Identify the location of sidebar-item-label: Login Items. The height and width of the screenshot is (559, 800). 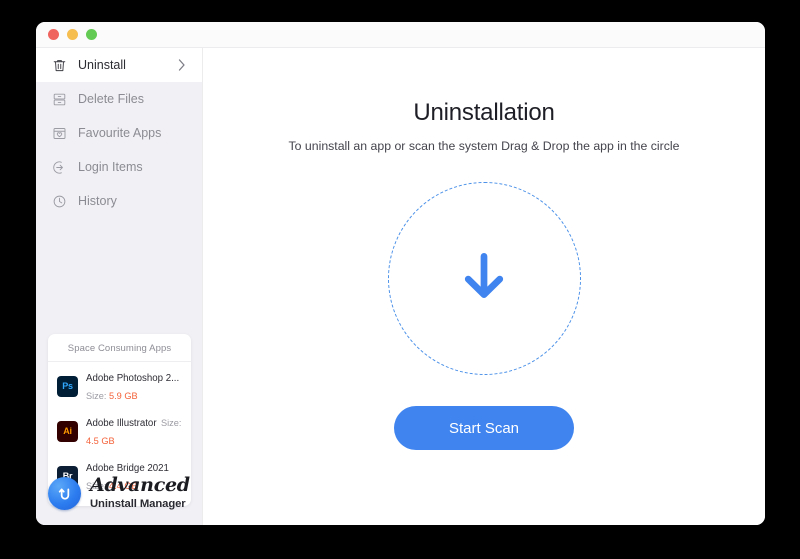
(110, 167).